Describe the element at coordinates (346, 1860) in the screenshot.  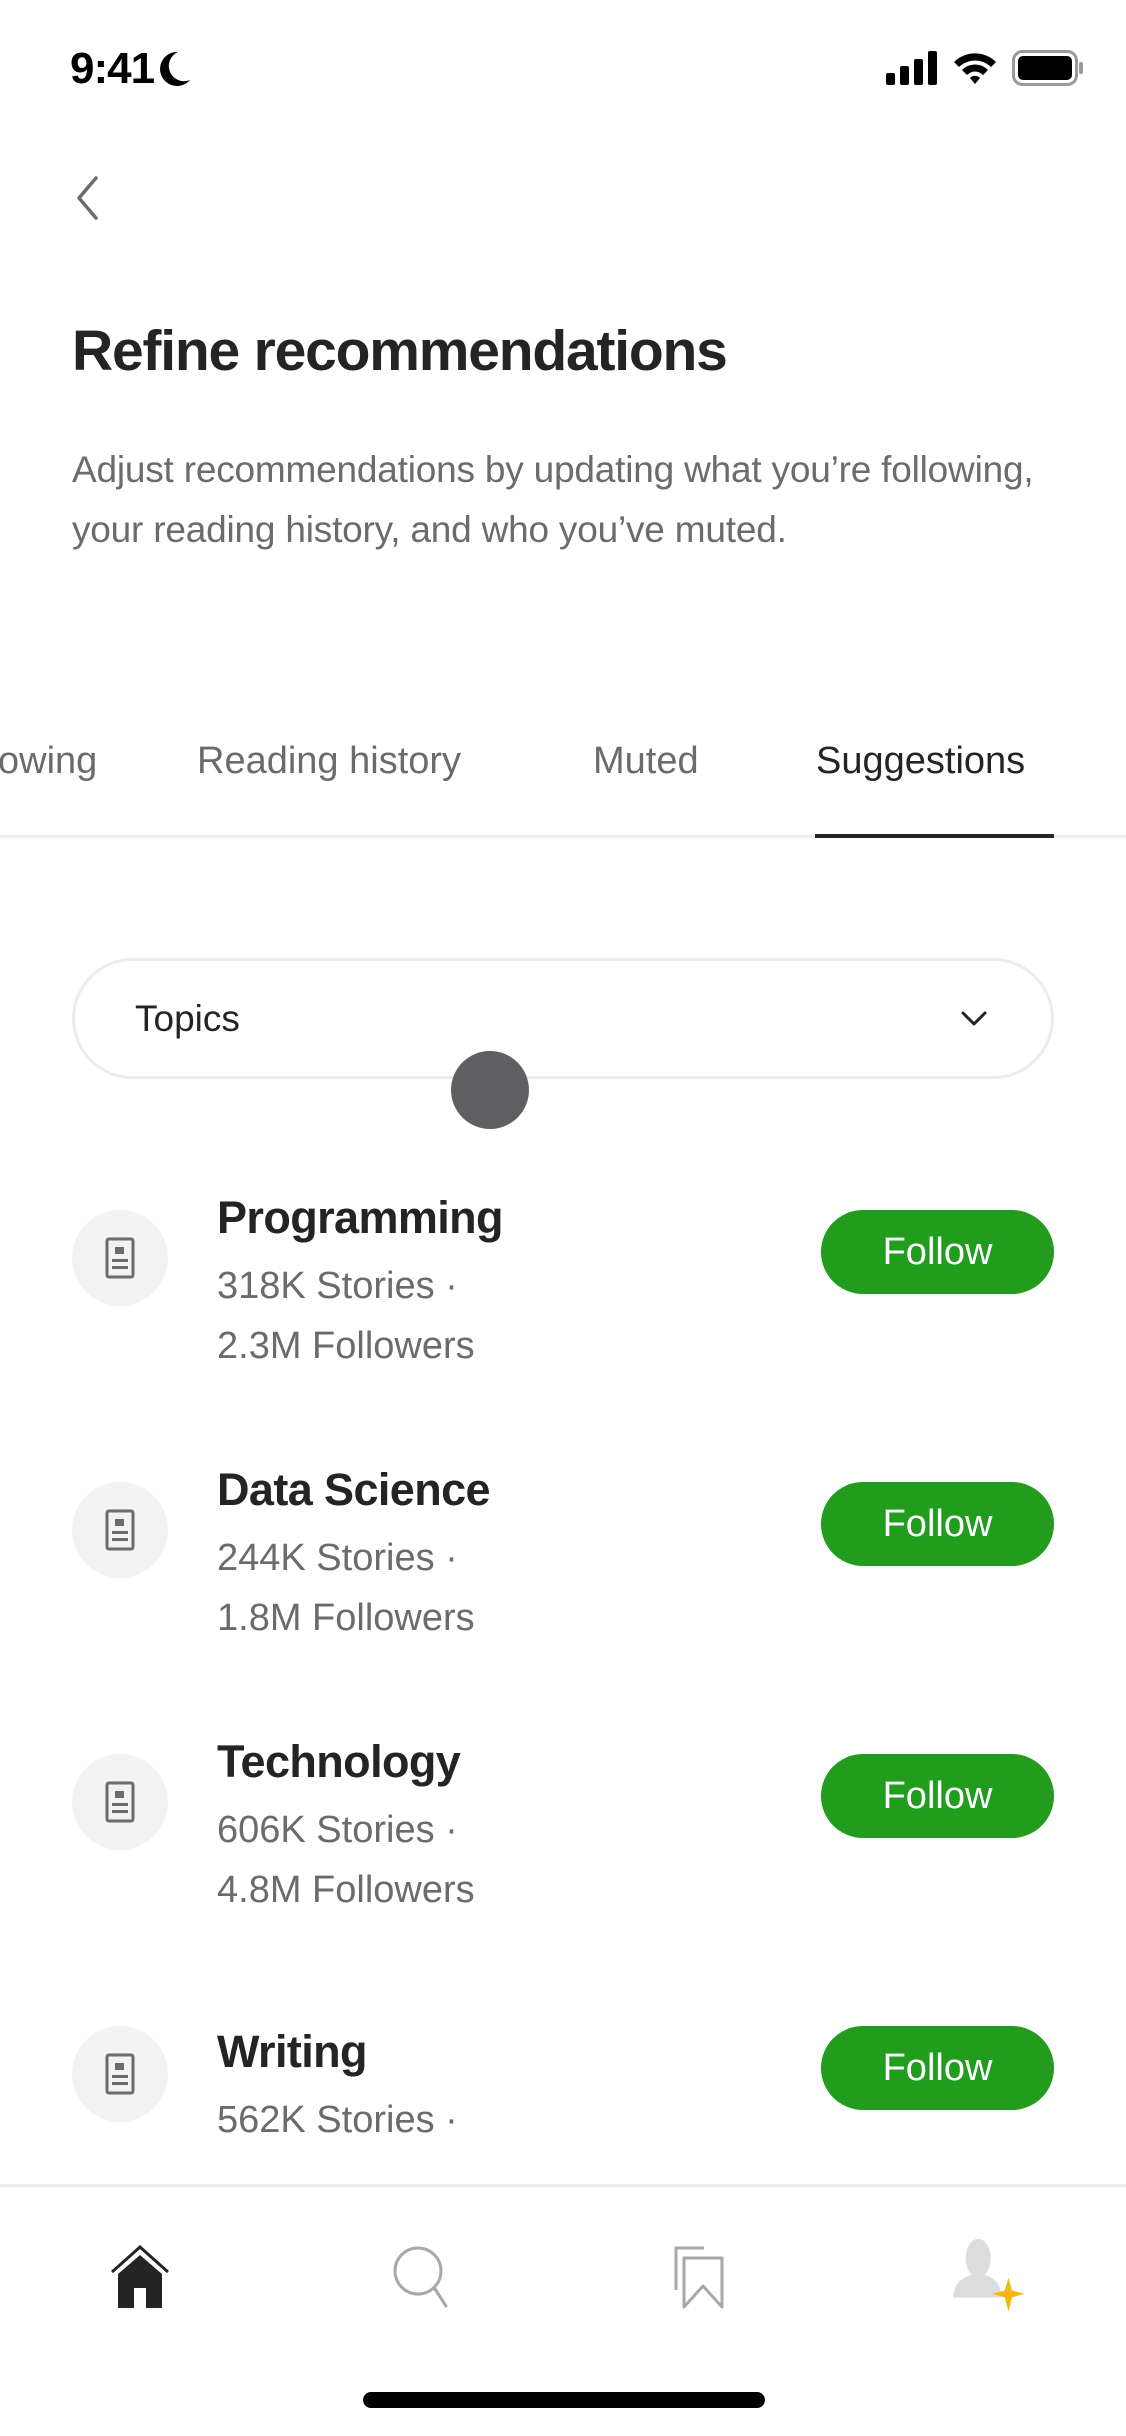
I see `topic-stats: 606K Stories · 4.8M Followers` at that location.